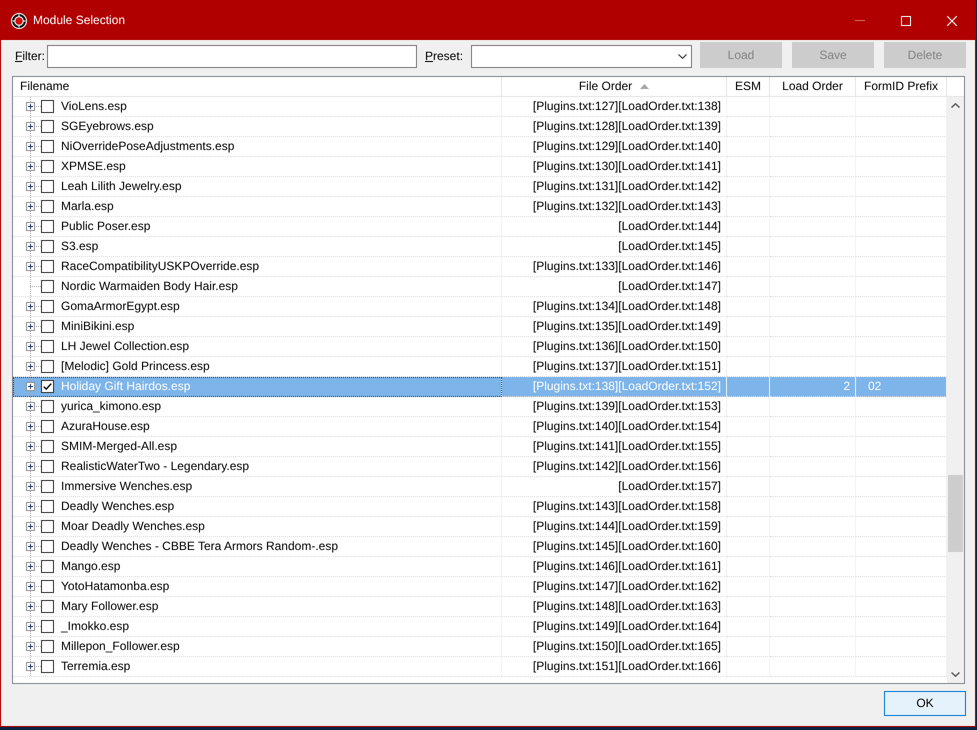 The width and height of the screenshot is (977, 730). Describe the element at coordinates (952, 21) in the screenshot. I see `close-icon` at that location.